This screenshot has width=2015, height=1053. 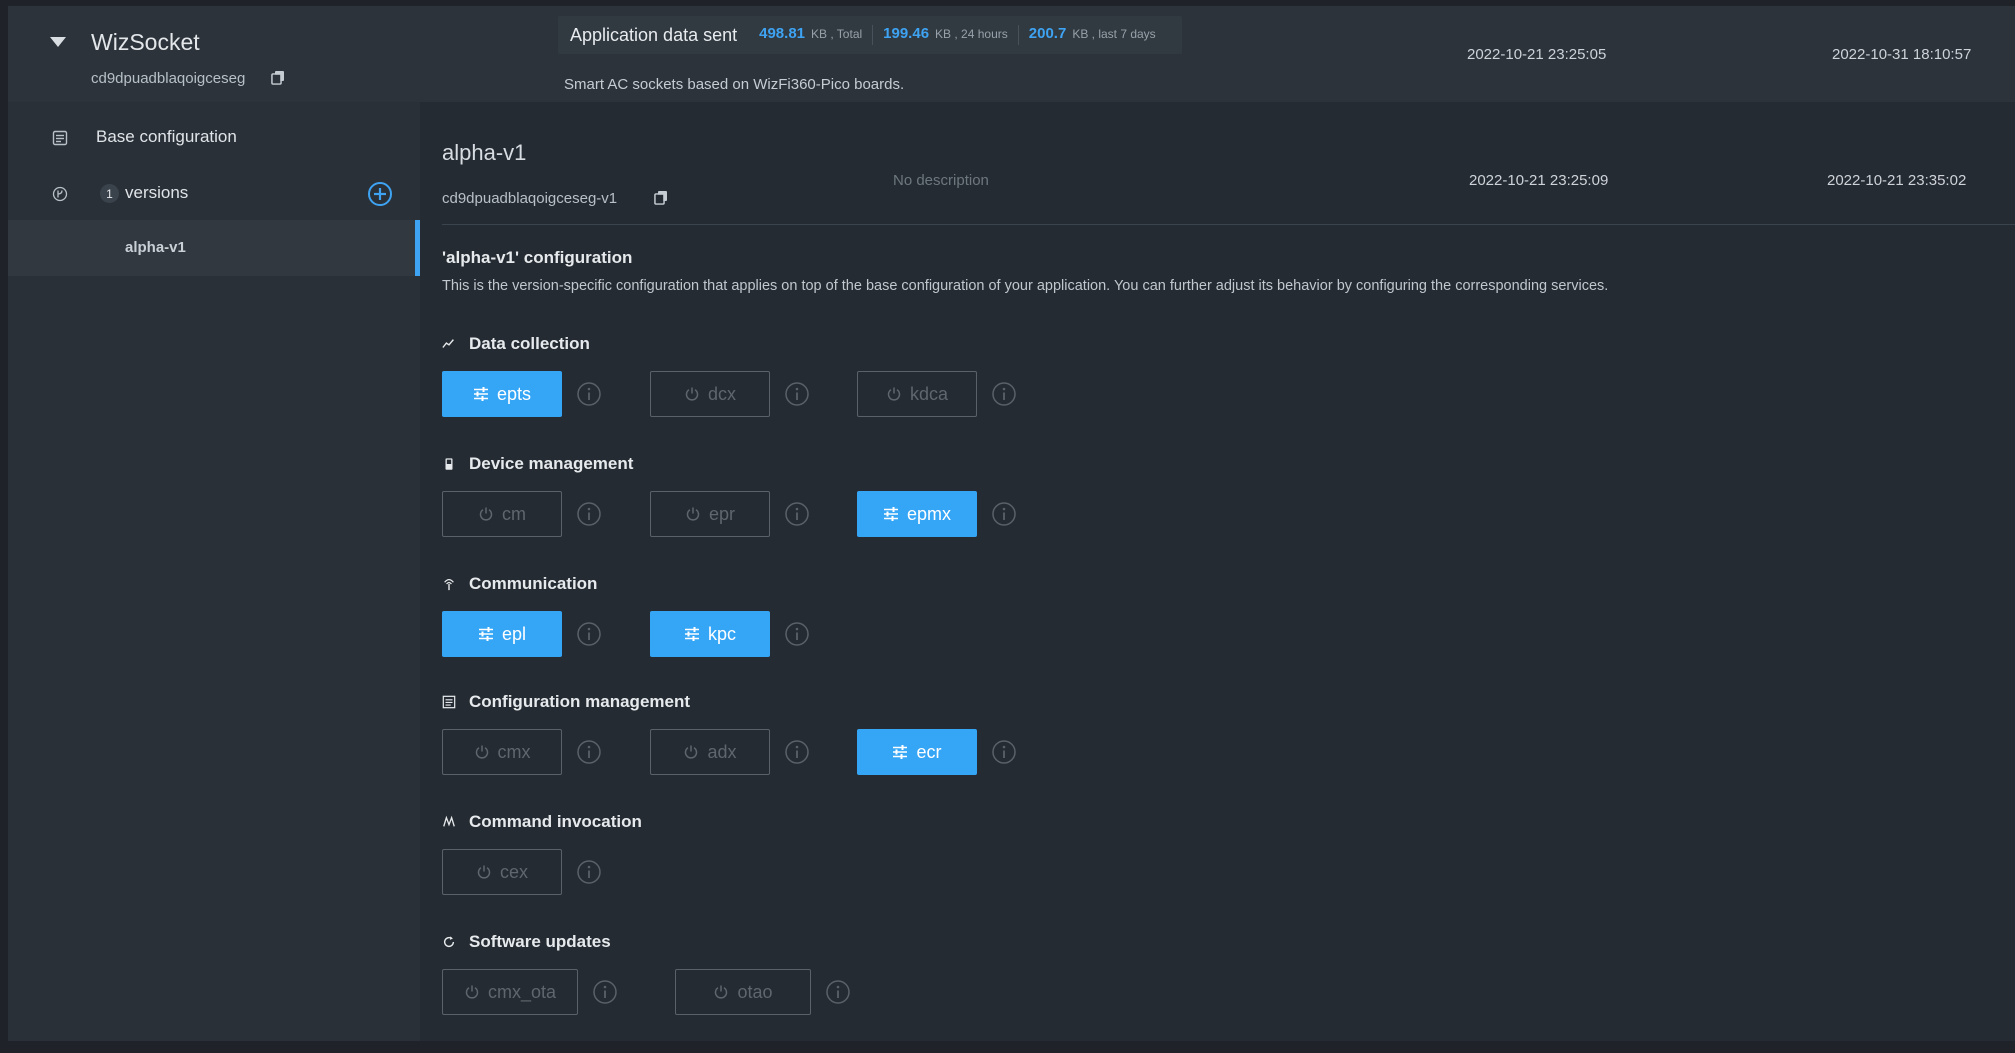 What do you see at coordinates (155, 247) in the screenshot?
I see `sidebar-version-label: alpha-v1` at bounding box center [155, 247].